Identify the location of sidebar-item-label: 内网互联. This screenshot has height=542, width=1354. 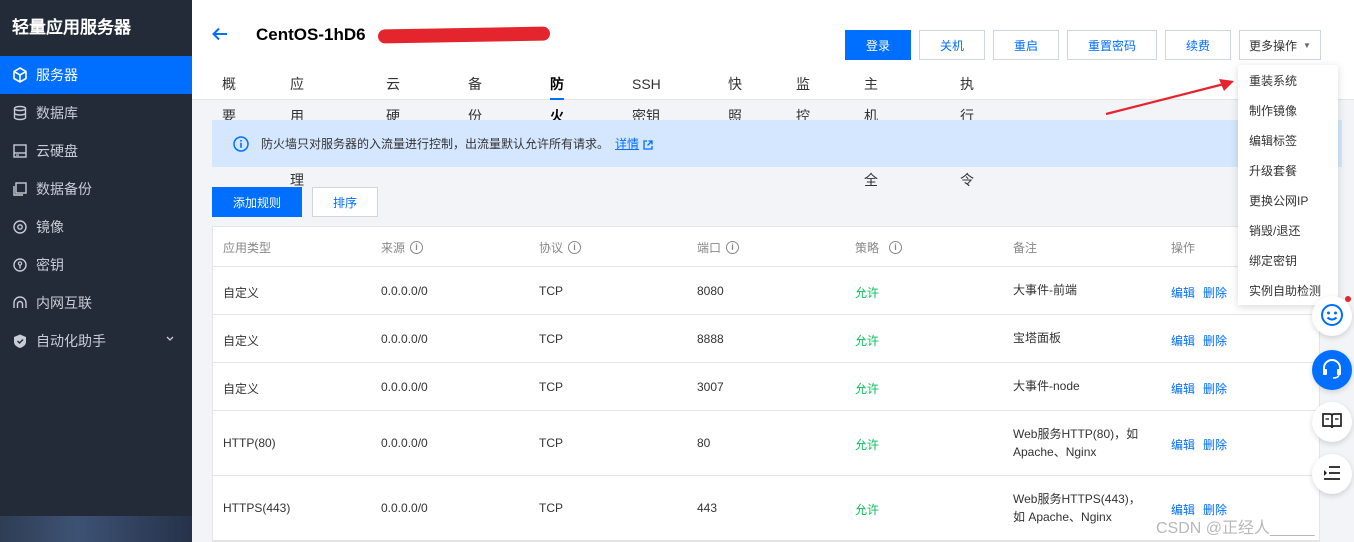
(64, 303).